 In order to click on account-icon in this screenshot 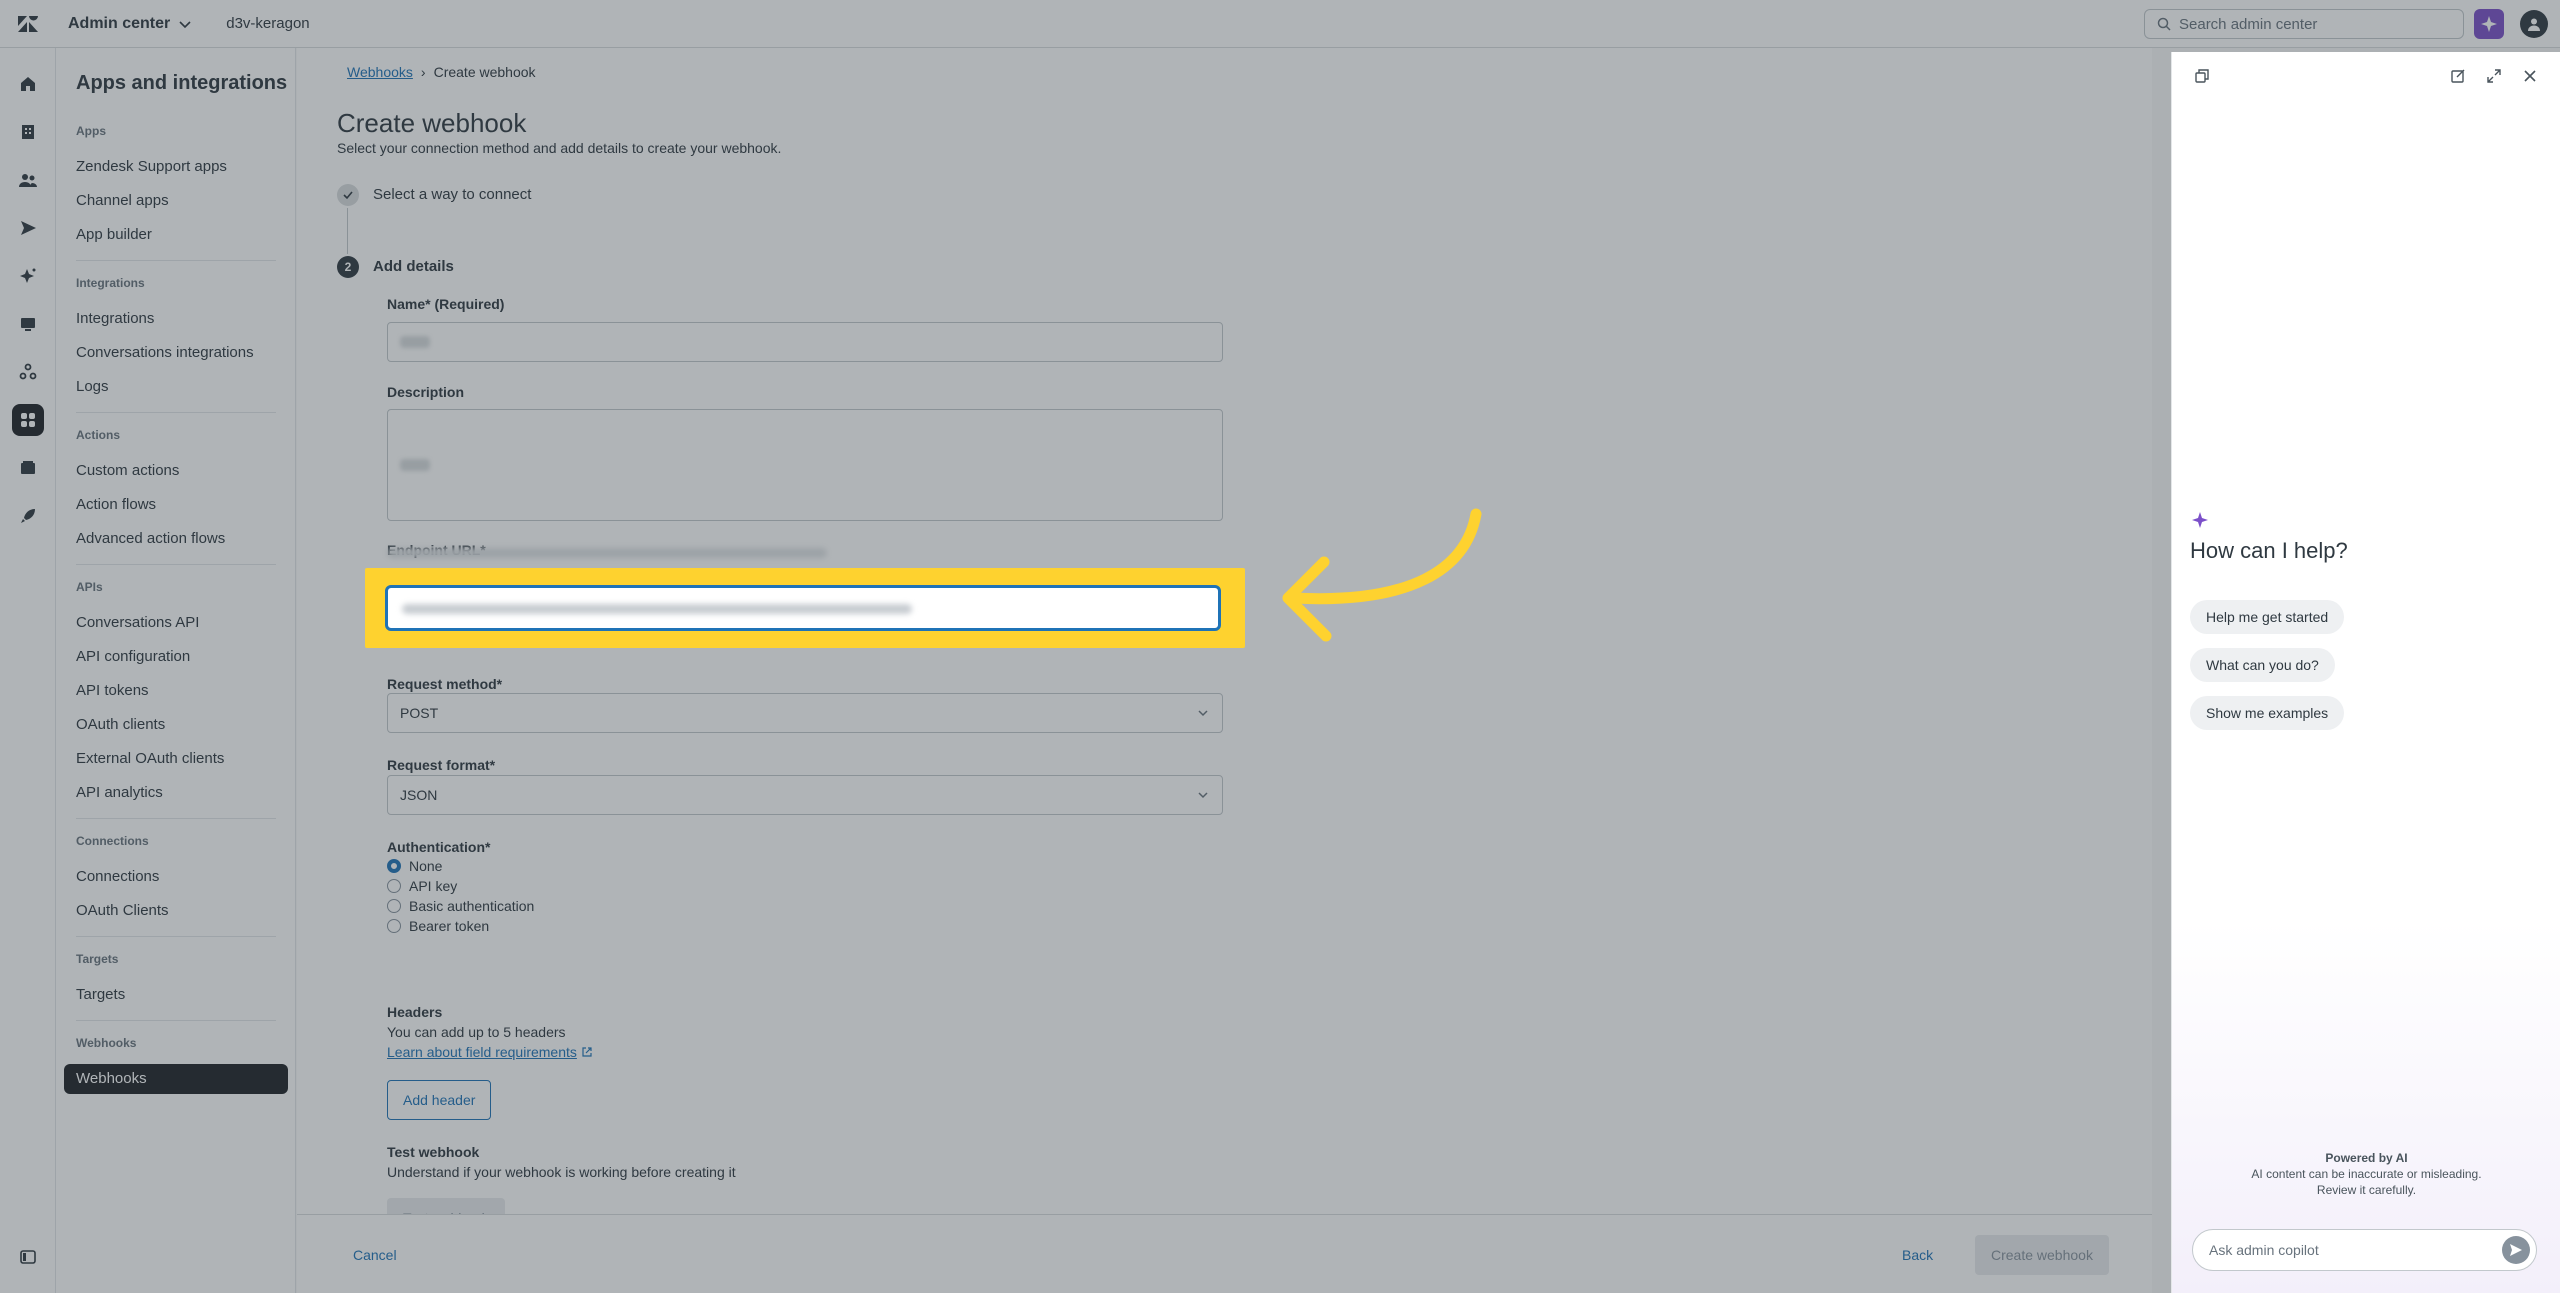, I will do `click(28, 468)`.